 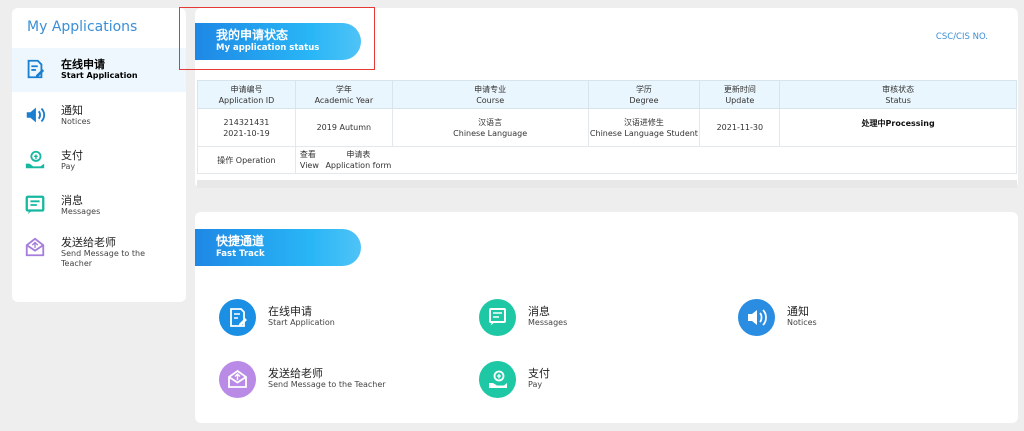 I want to click on sidebar-item-sublabel: Notices, so click(x=76, y=121).